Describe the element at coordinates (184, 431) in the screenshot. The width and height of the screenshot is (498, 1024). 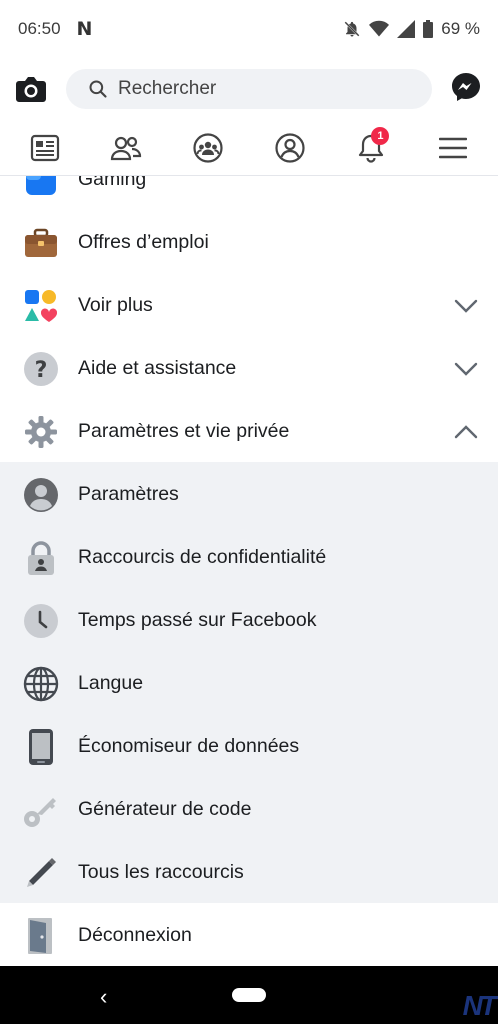
I see `menu-item-label: Paramètres et vie privée` at that location.